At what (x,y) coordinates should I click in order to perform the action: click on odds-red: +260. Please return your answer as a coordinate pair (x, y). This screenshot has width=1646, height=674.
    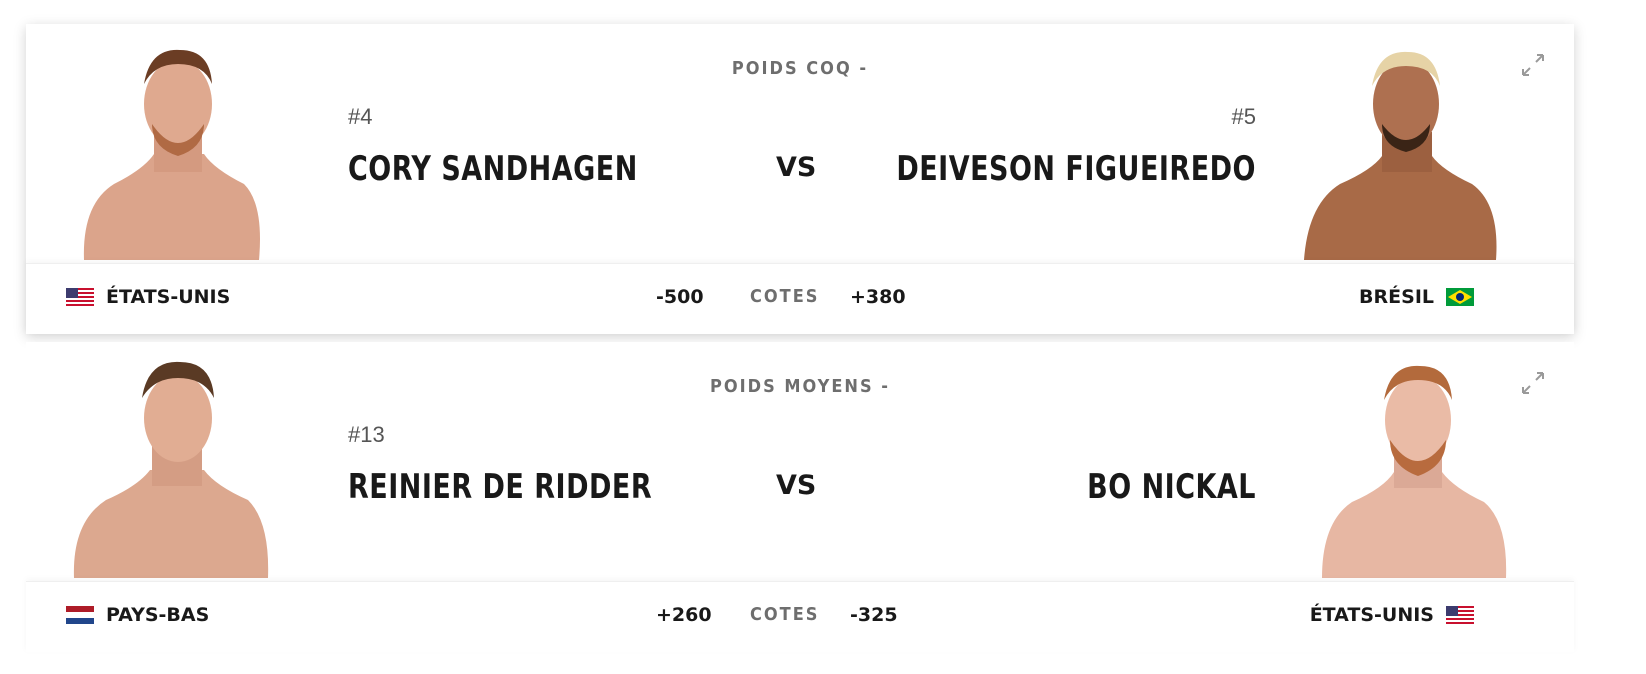
    Looking at the image, I should click on (684, 615).